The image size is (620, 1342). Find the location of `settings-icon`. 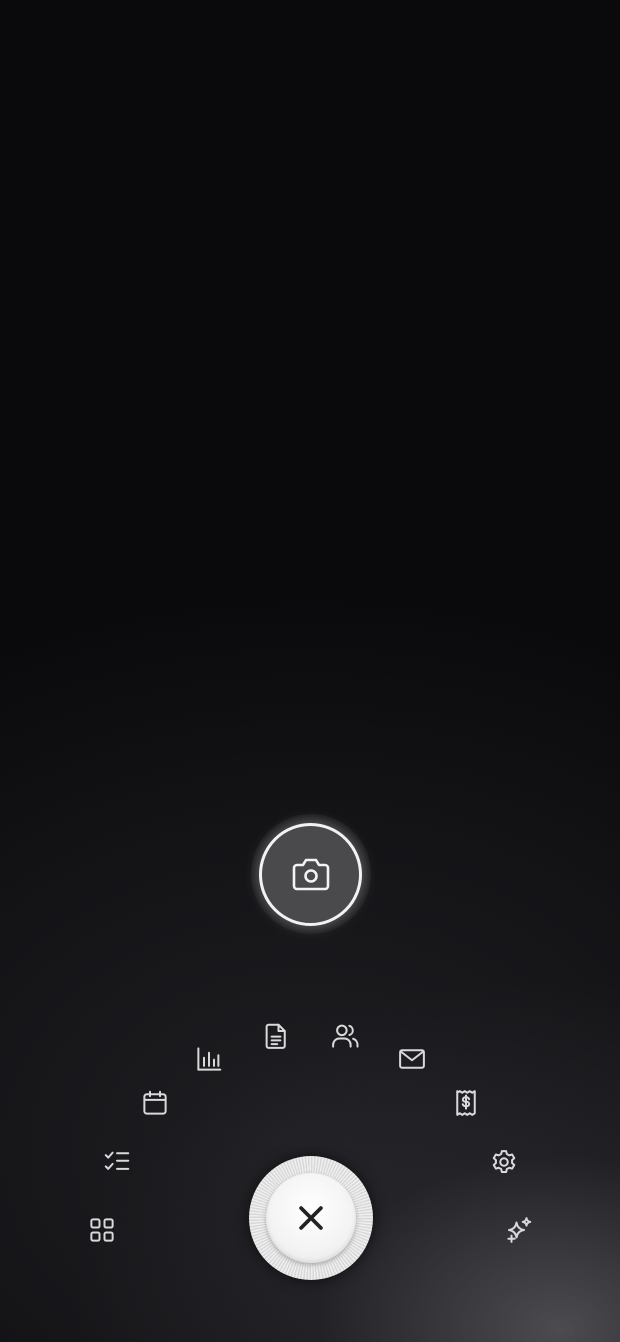

settings-icon is located at coordinates (504, 1161).